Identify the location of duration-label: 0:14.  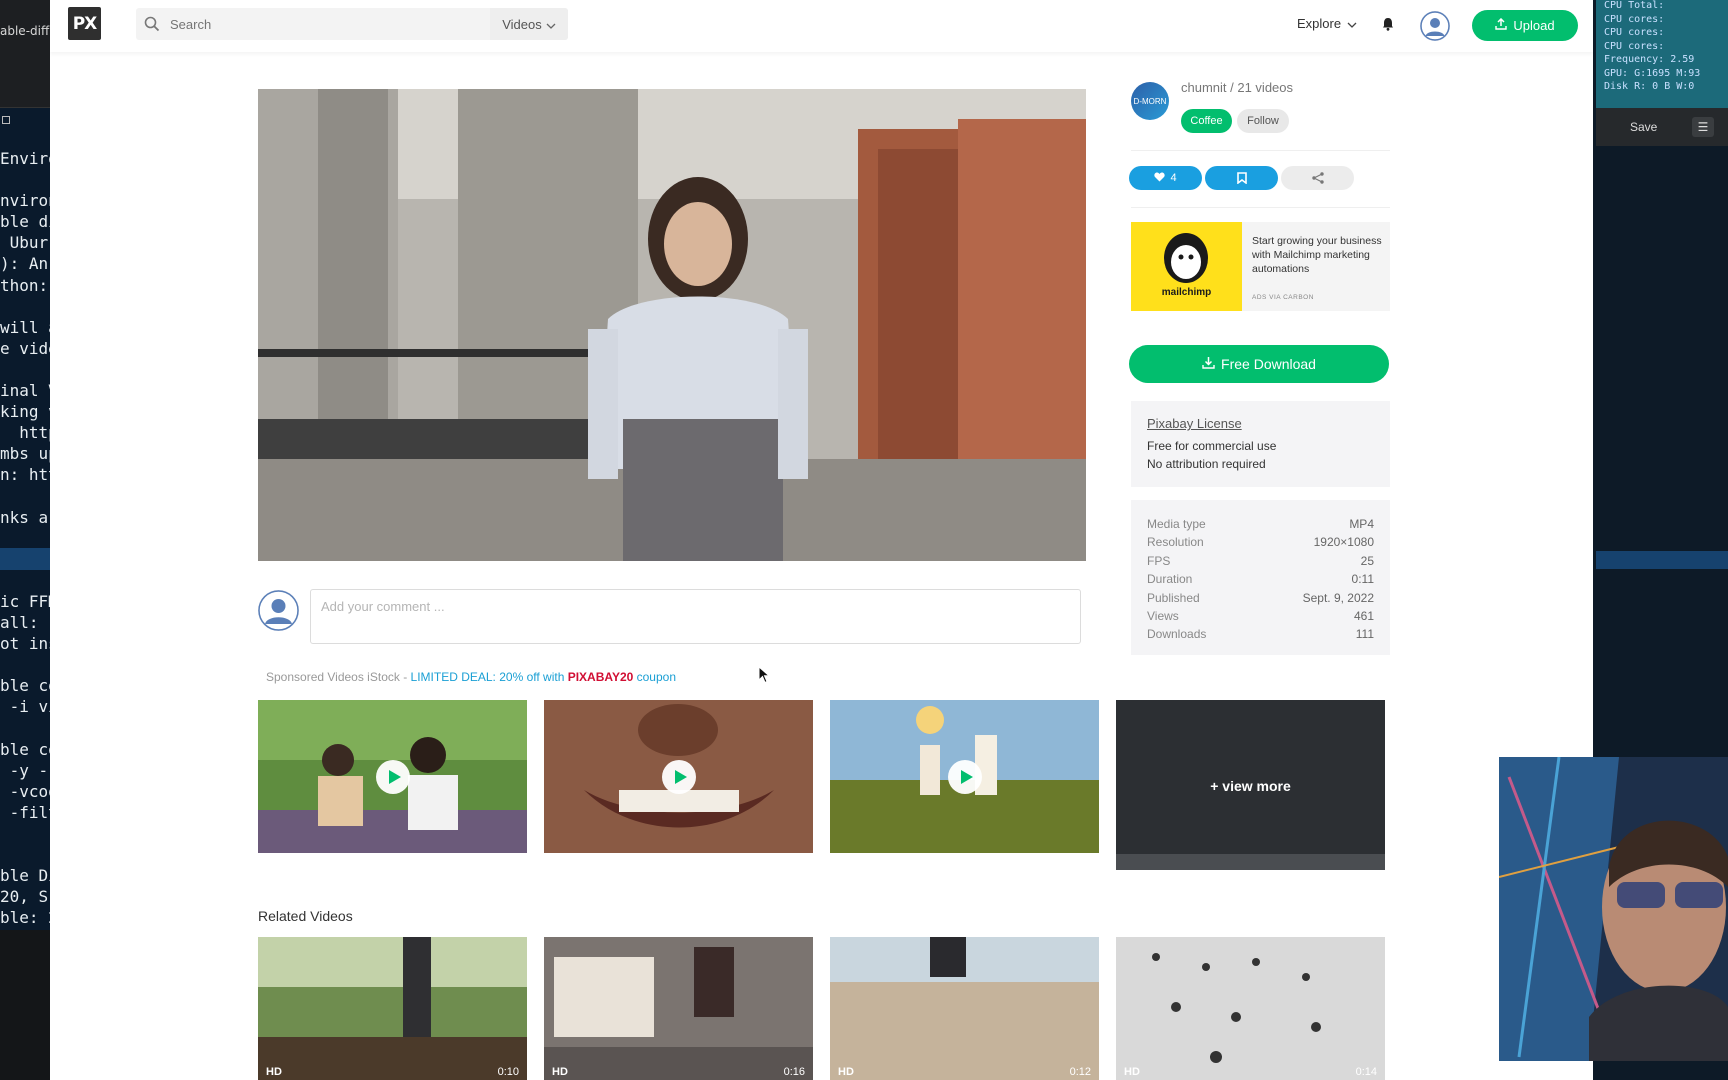
(1366, 1072).